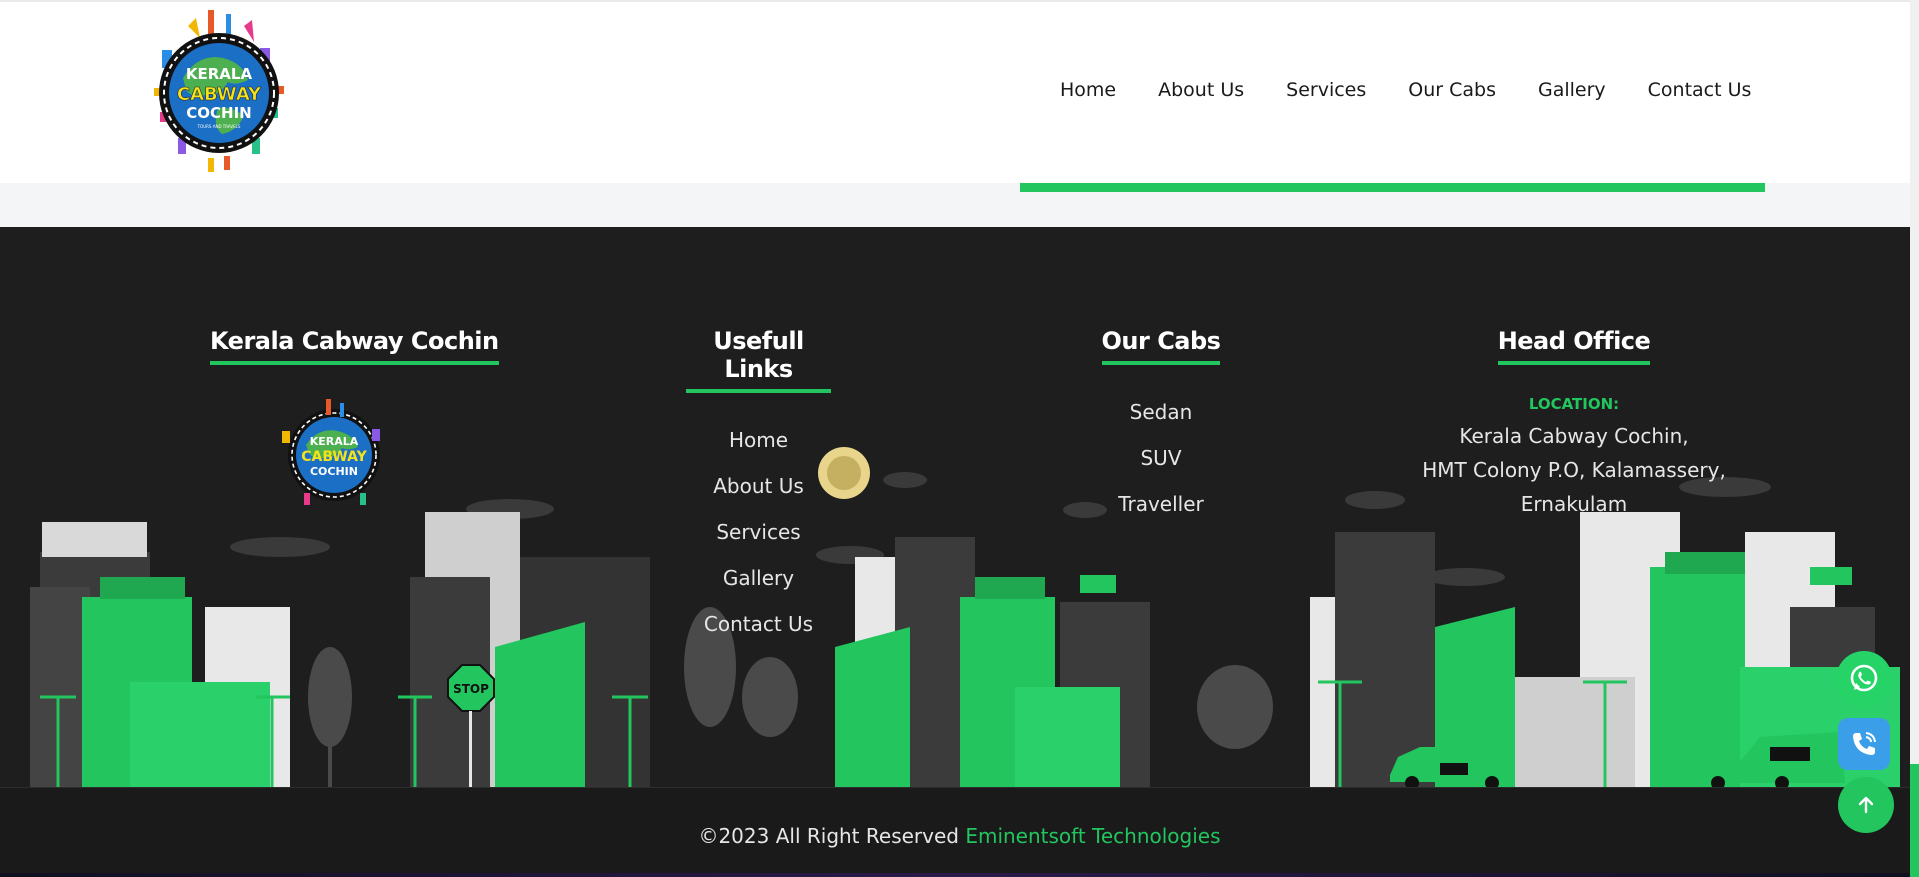  Describe the element at coordinates (1574, 404) in the screenshot. I see `location-label: LOCATION:` at that location.